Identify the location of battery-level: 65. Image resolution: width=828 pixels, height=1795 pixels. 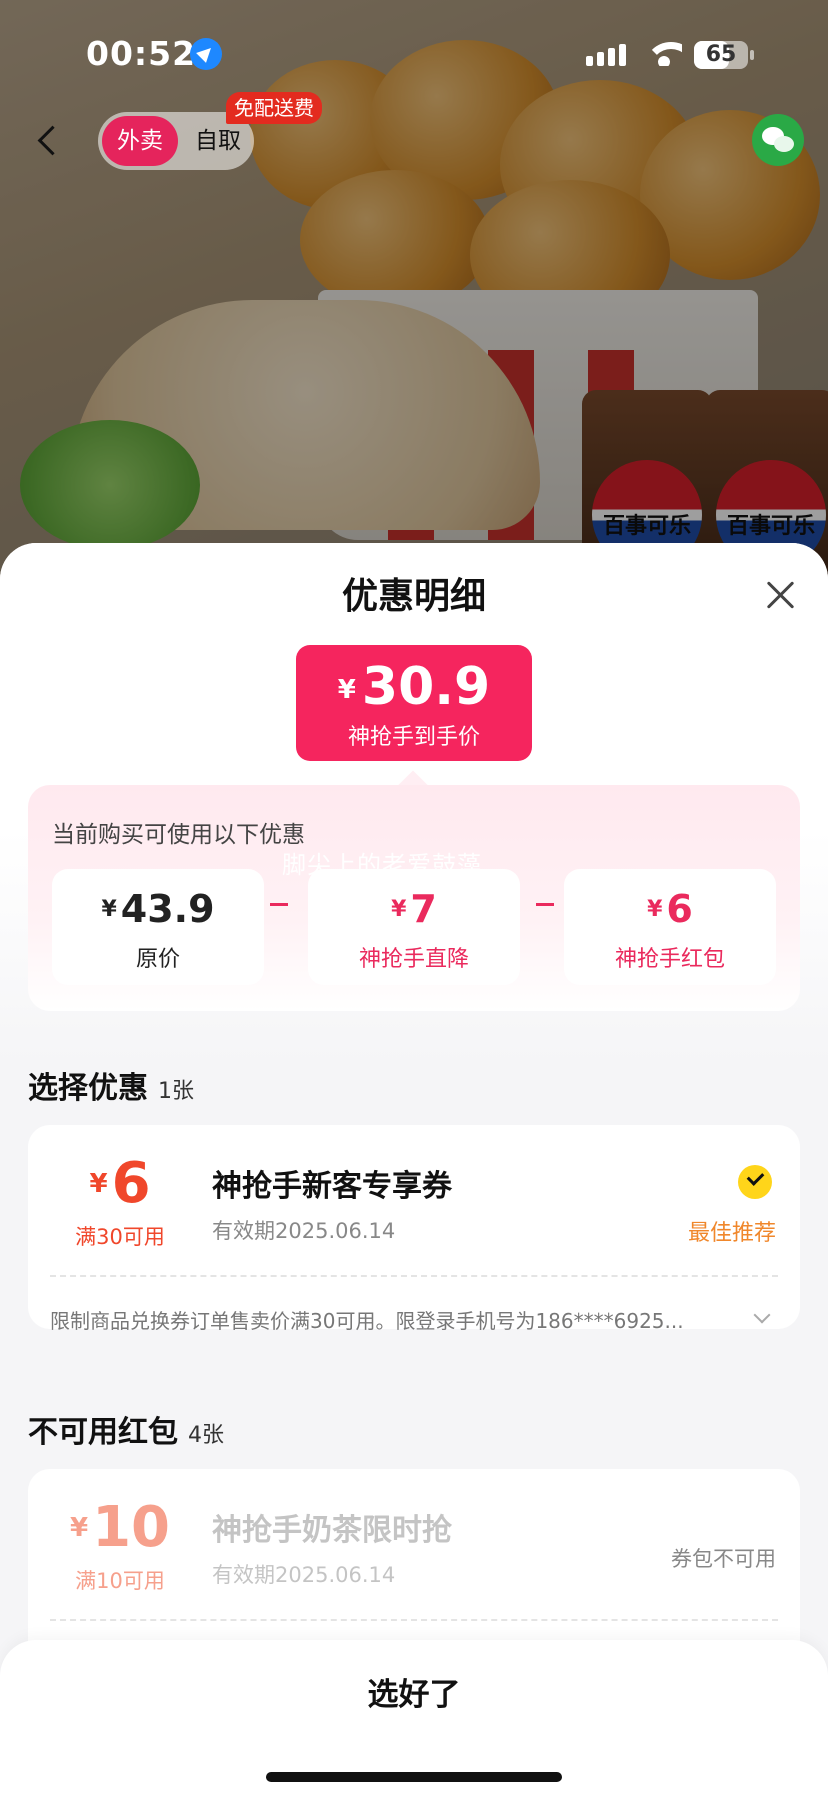
(721, 54).